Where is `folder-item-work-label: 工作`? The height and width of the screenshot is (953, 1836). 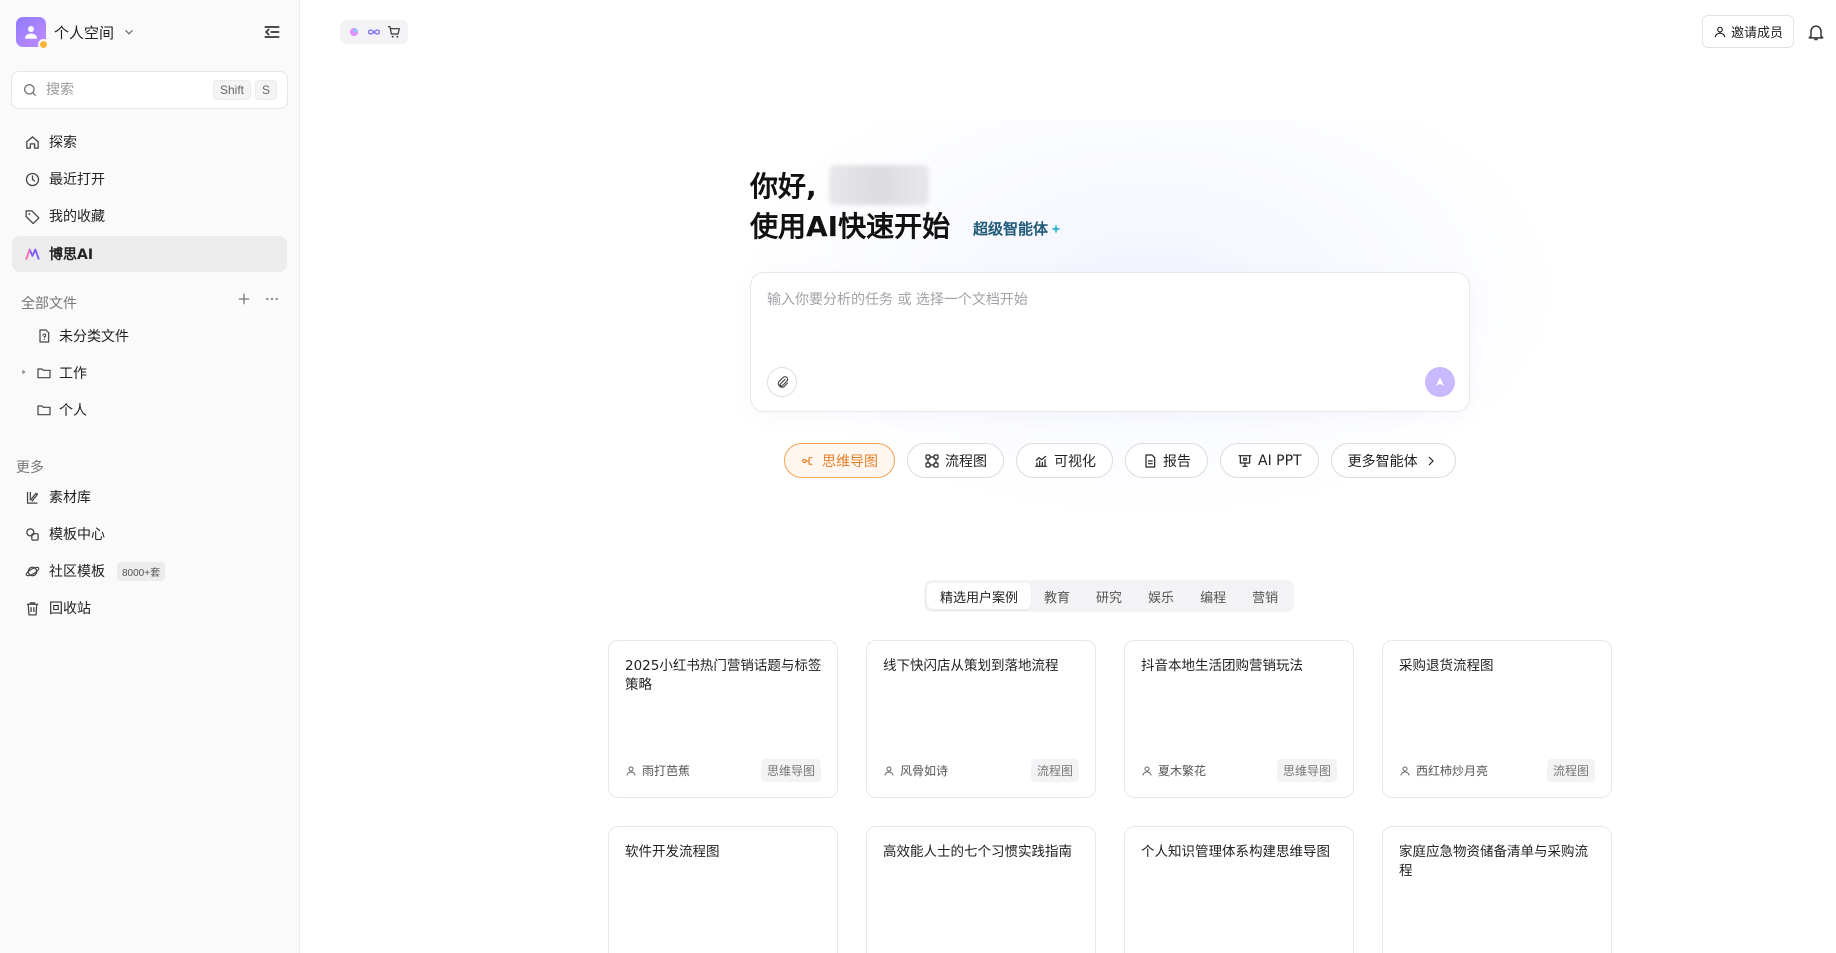 folder-item-work-label: 工作 is located at coordinates (73, 374).